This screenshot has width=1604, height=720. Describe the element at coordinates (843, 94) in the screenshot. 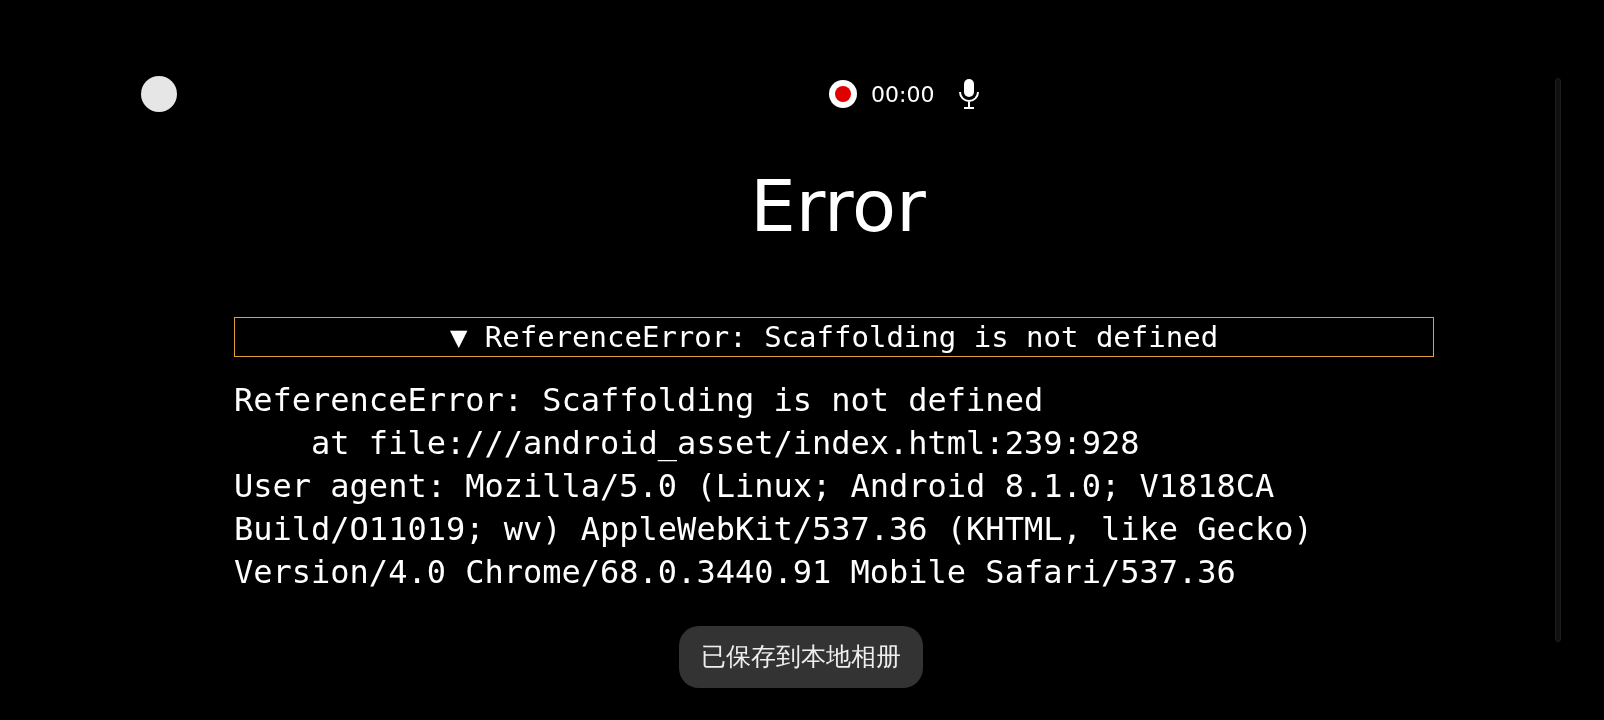

I see `record-icon` at that location.